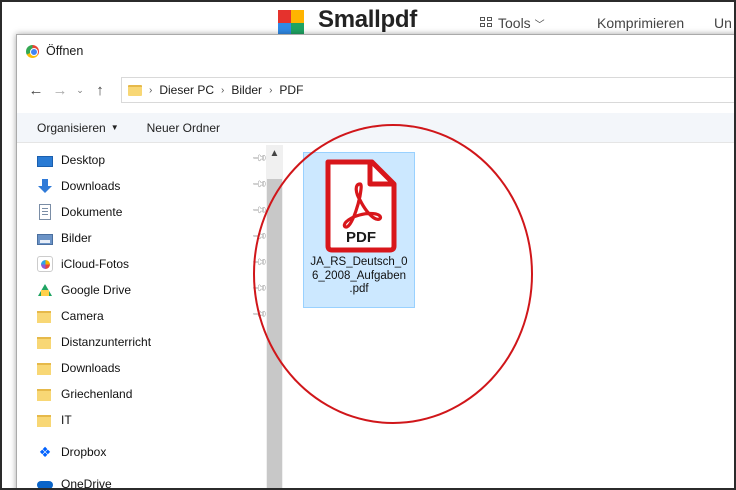  I want to click on scrollbar-thumb, so click(274, 333).